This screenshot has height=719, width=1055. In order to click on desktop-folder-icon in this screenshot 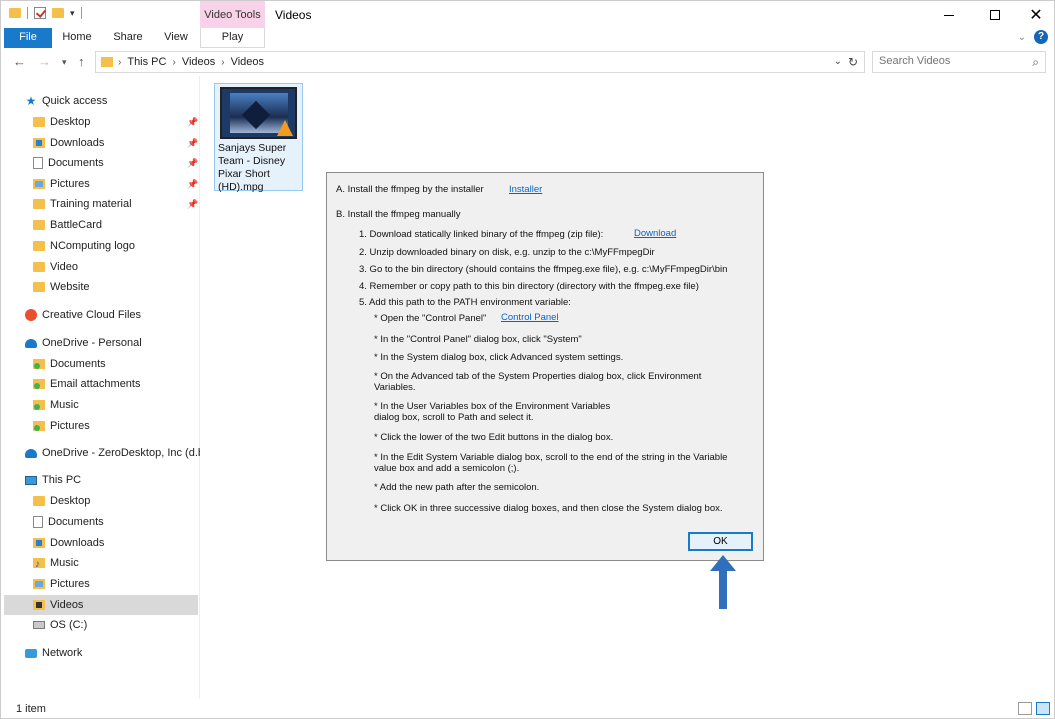, I will do `click(39, 501)`.